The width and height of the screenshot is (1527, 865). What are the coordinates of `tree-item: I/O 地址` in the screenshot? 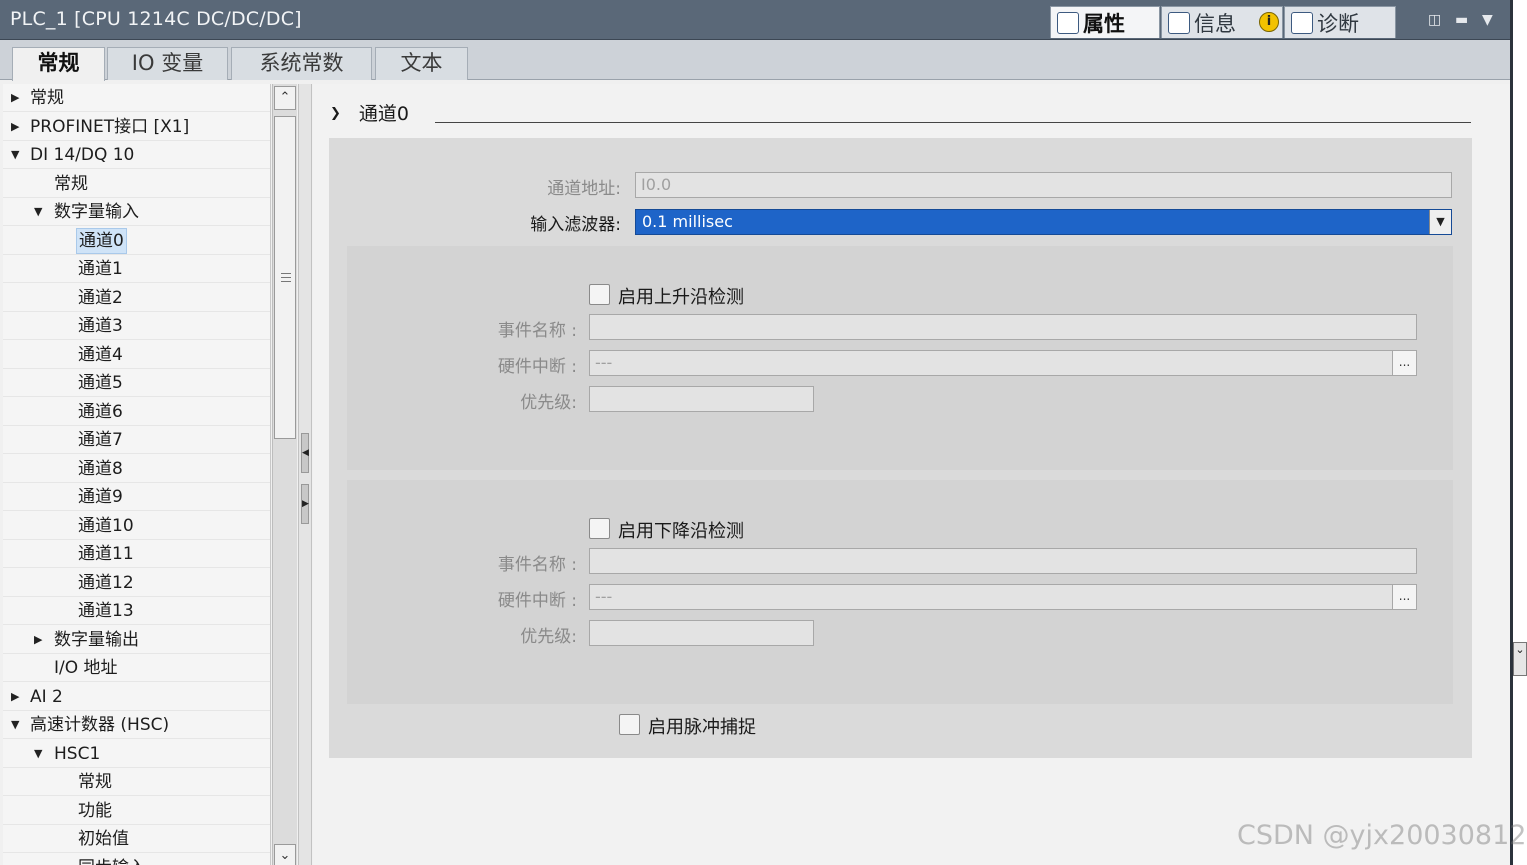 It's located at (136, 668).